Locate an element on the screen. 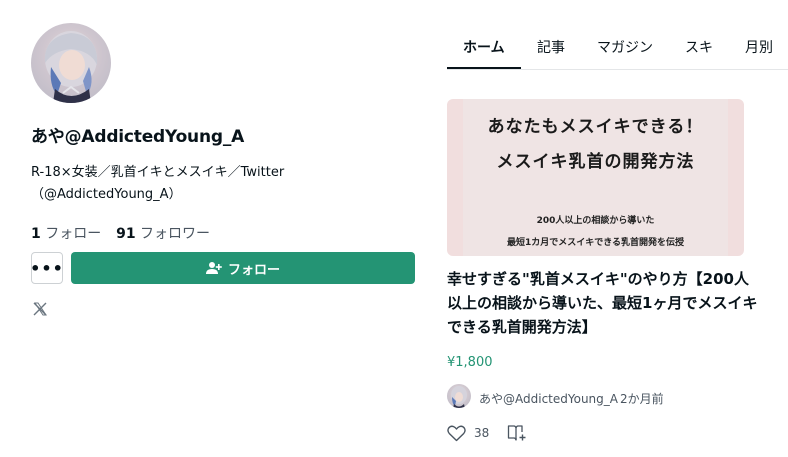 The height and width of the screenshot is (457, 788). thumbnail-caption-1: 200人以上の相談から導いた is located at coordinates (595, 221).